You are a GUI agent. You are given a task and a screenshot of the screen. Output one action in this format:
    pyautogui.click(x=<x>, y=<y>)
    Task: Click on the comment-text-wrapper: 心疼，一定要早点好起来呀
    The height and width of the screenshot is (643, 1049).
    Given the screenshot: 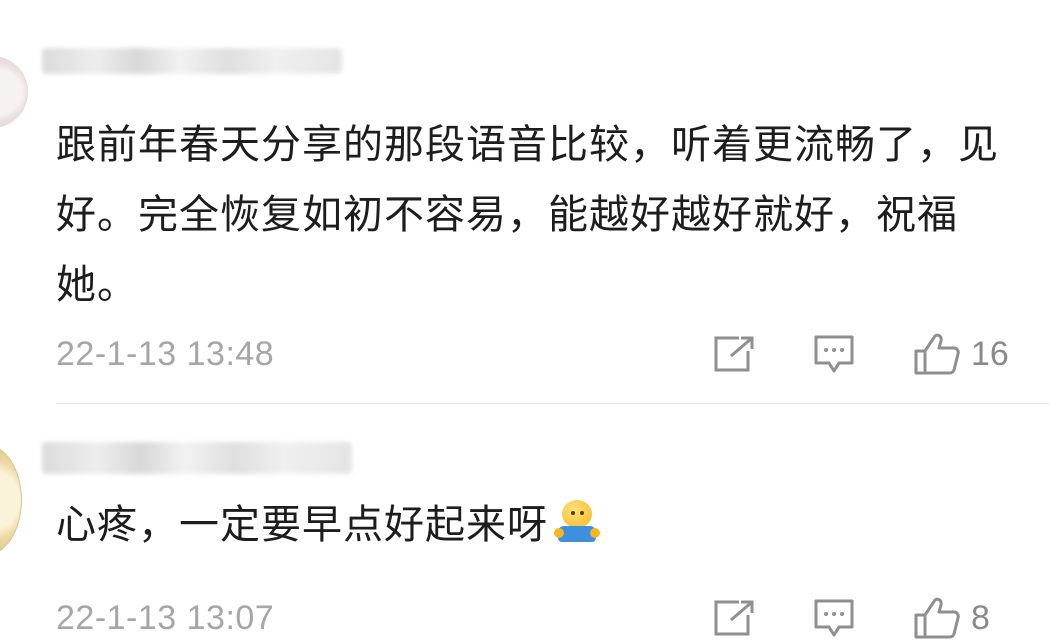 What is the action you would take?
    pyautogui.click(x=532, y=525)
    